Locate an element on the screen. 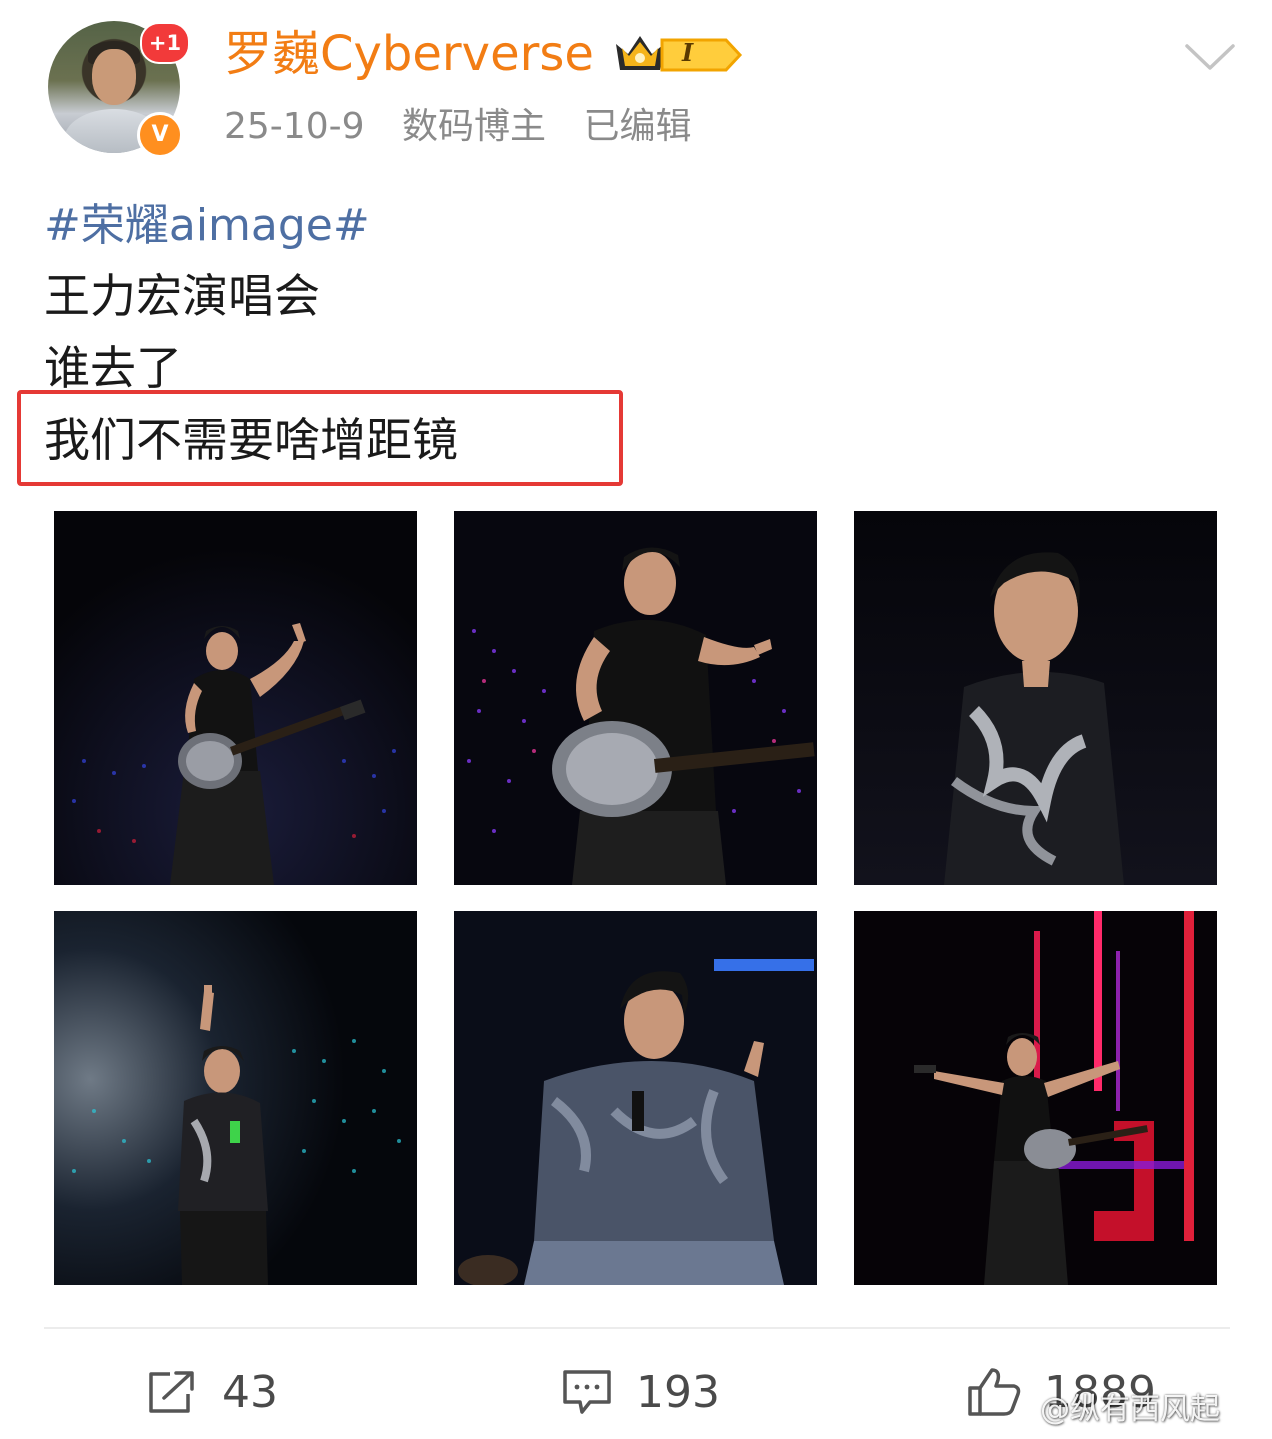 The height and width of the screenshot is (1439, 1272). concert-photo-smiling-portrait is located at coordinates (1035, 698).